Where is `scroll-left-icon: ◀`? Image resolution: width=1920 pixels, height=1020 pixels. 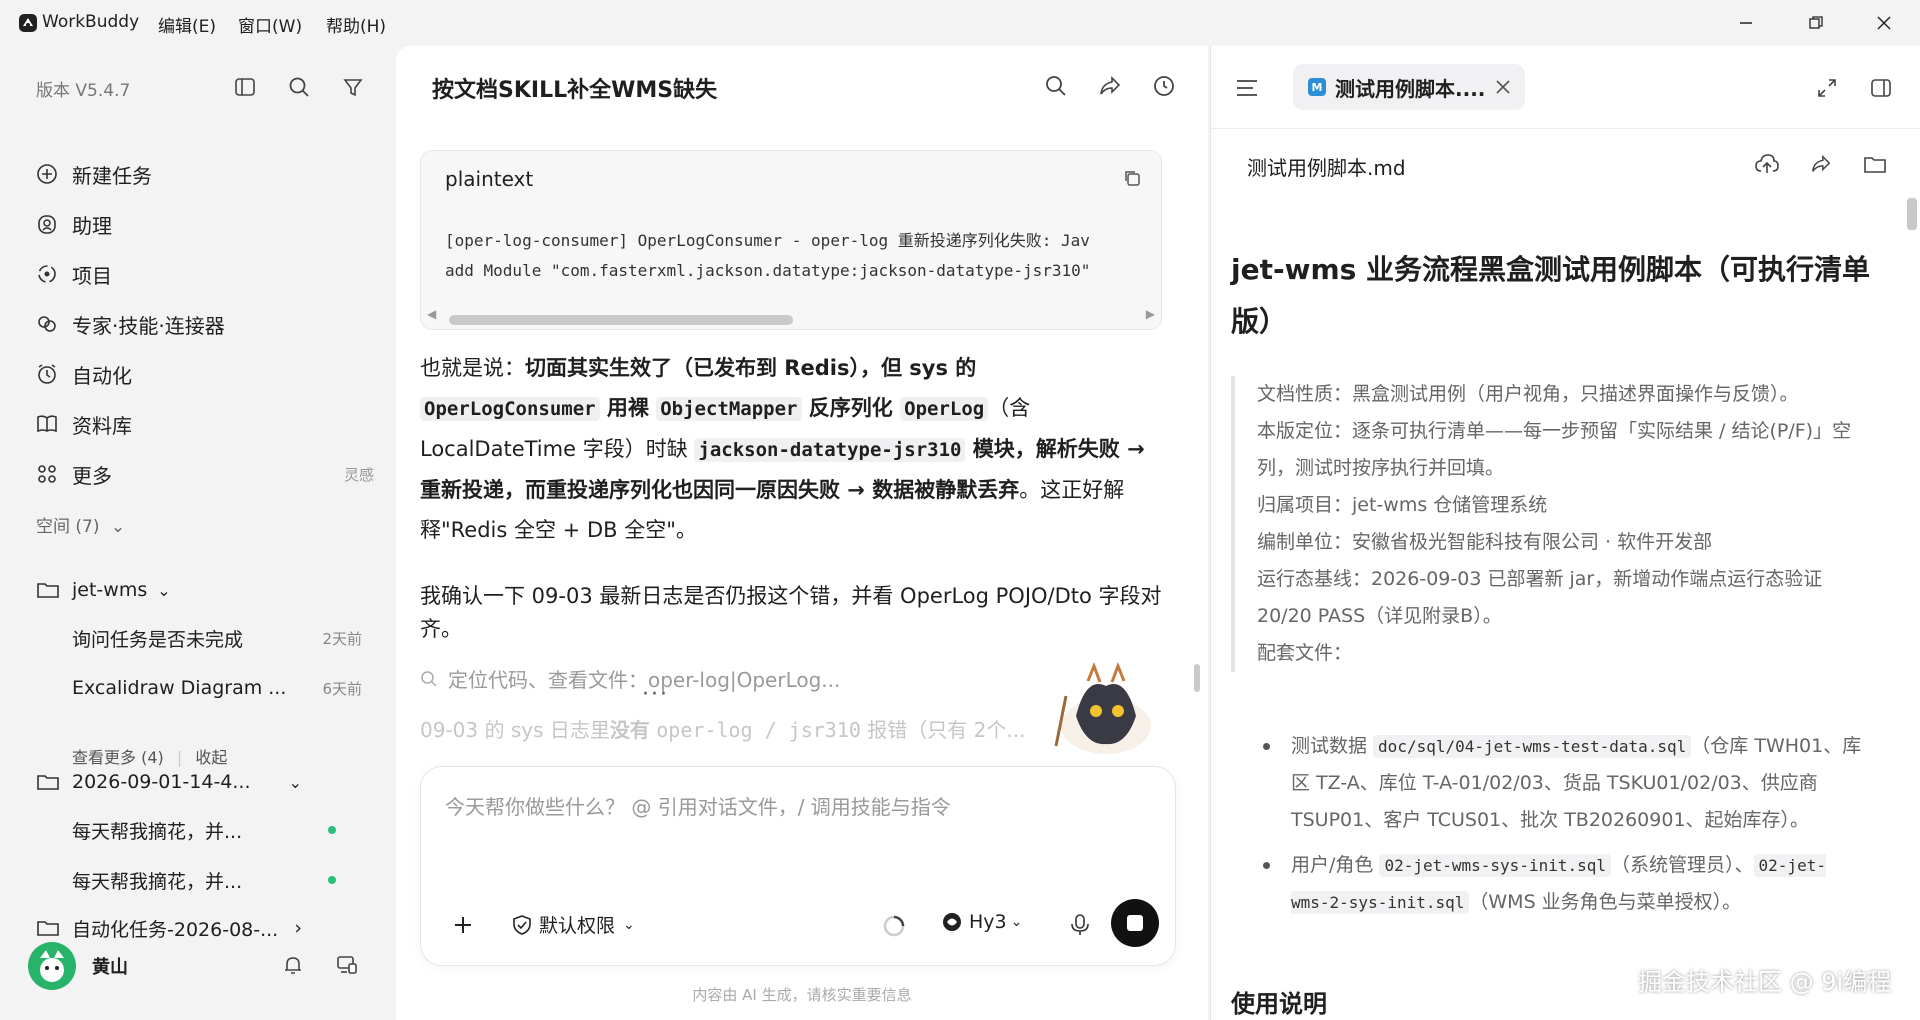 scroll-left-icon: ◀ is located at coordinates (431, 314).